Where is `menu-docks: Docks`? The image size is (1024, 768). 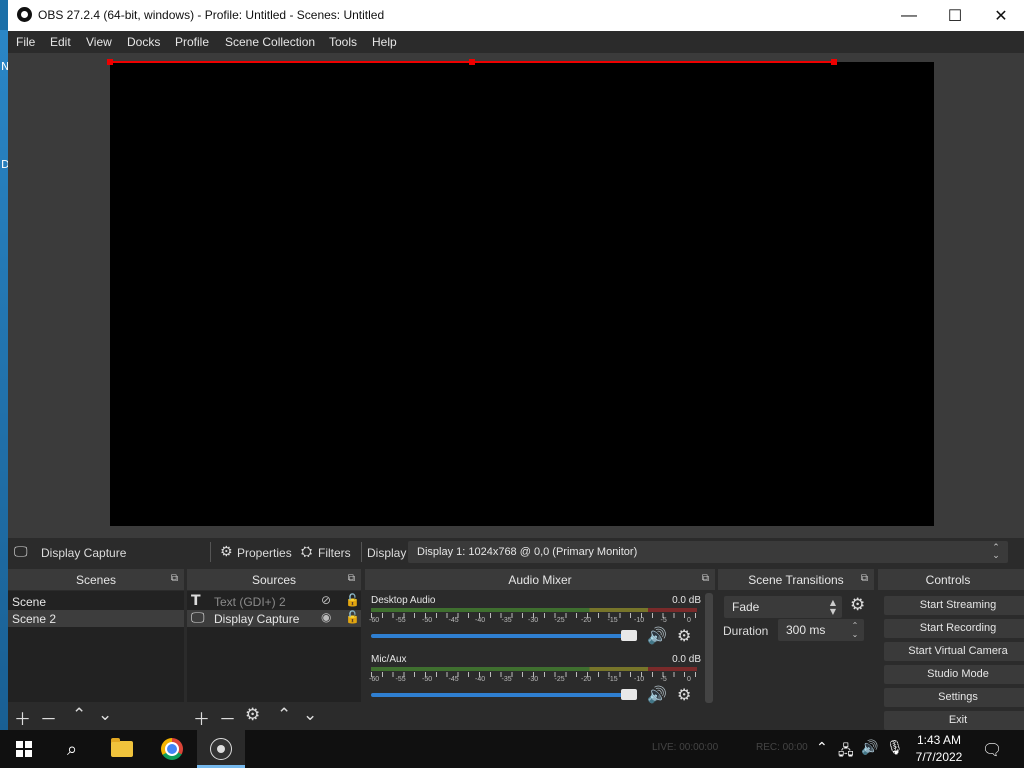
menu-docks: Docks is located at coordinates (143, 42).